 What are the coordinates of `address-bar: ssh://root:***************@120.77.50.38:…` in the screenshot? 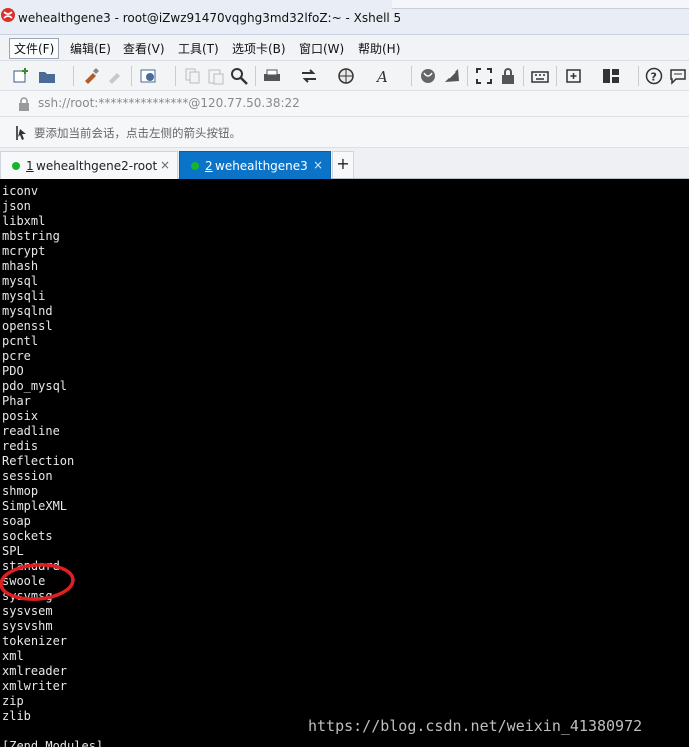 It's located at (344, 104).